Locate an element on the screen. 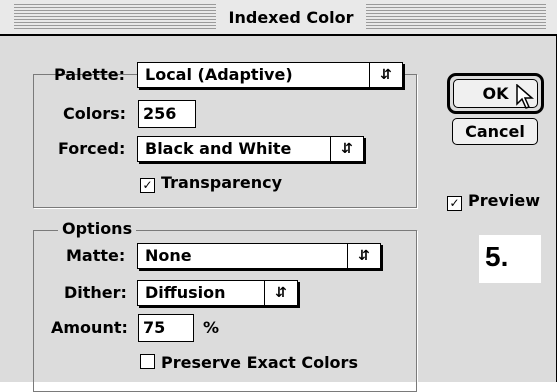  colors-label: Colors: is located at coordinates (95, 113).